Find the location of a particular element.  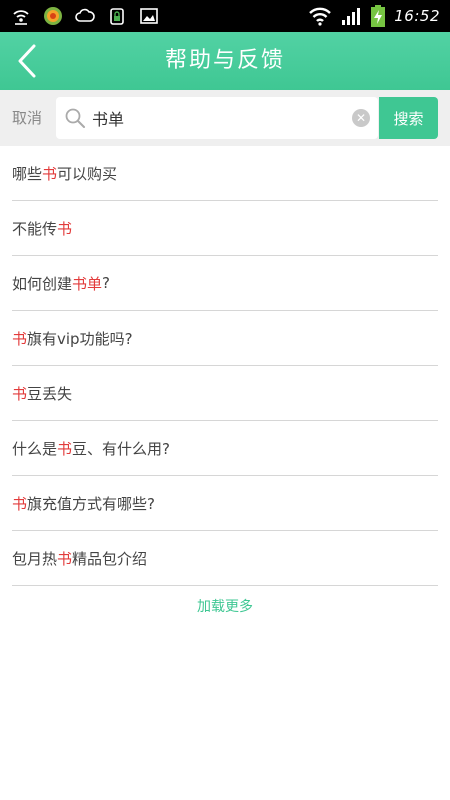

result-item: 哪些书可以购买 is located at coordinates (225, 173).